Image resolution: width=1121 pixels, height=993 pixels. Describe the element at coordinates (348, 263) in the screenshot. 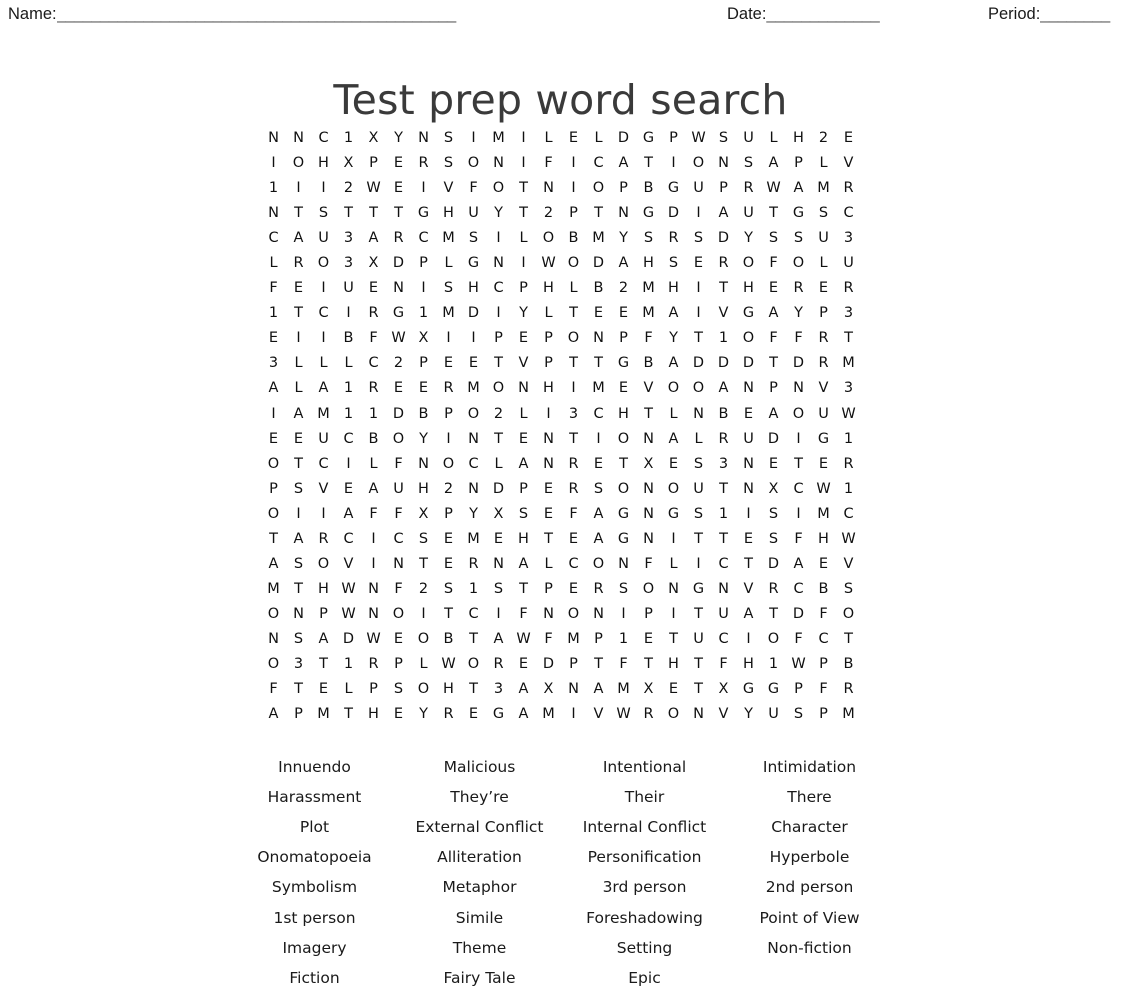

I see `grid-cell: 3` at that location.